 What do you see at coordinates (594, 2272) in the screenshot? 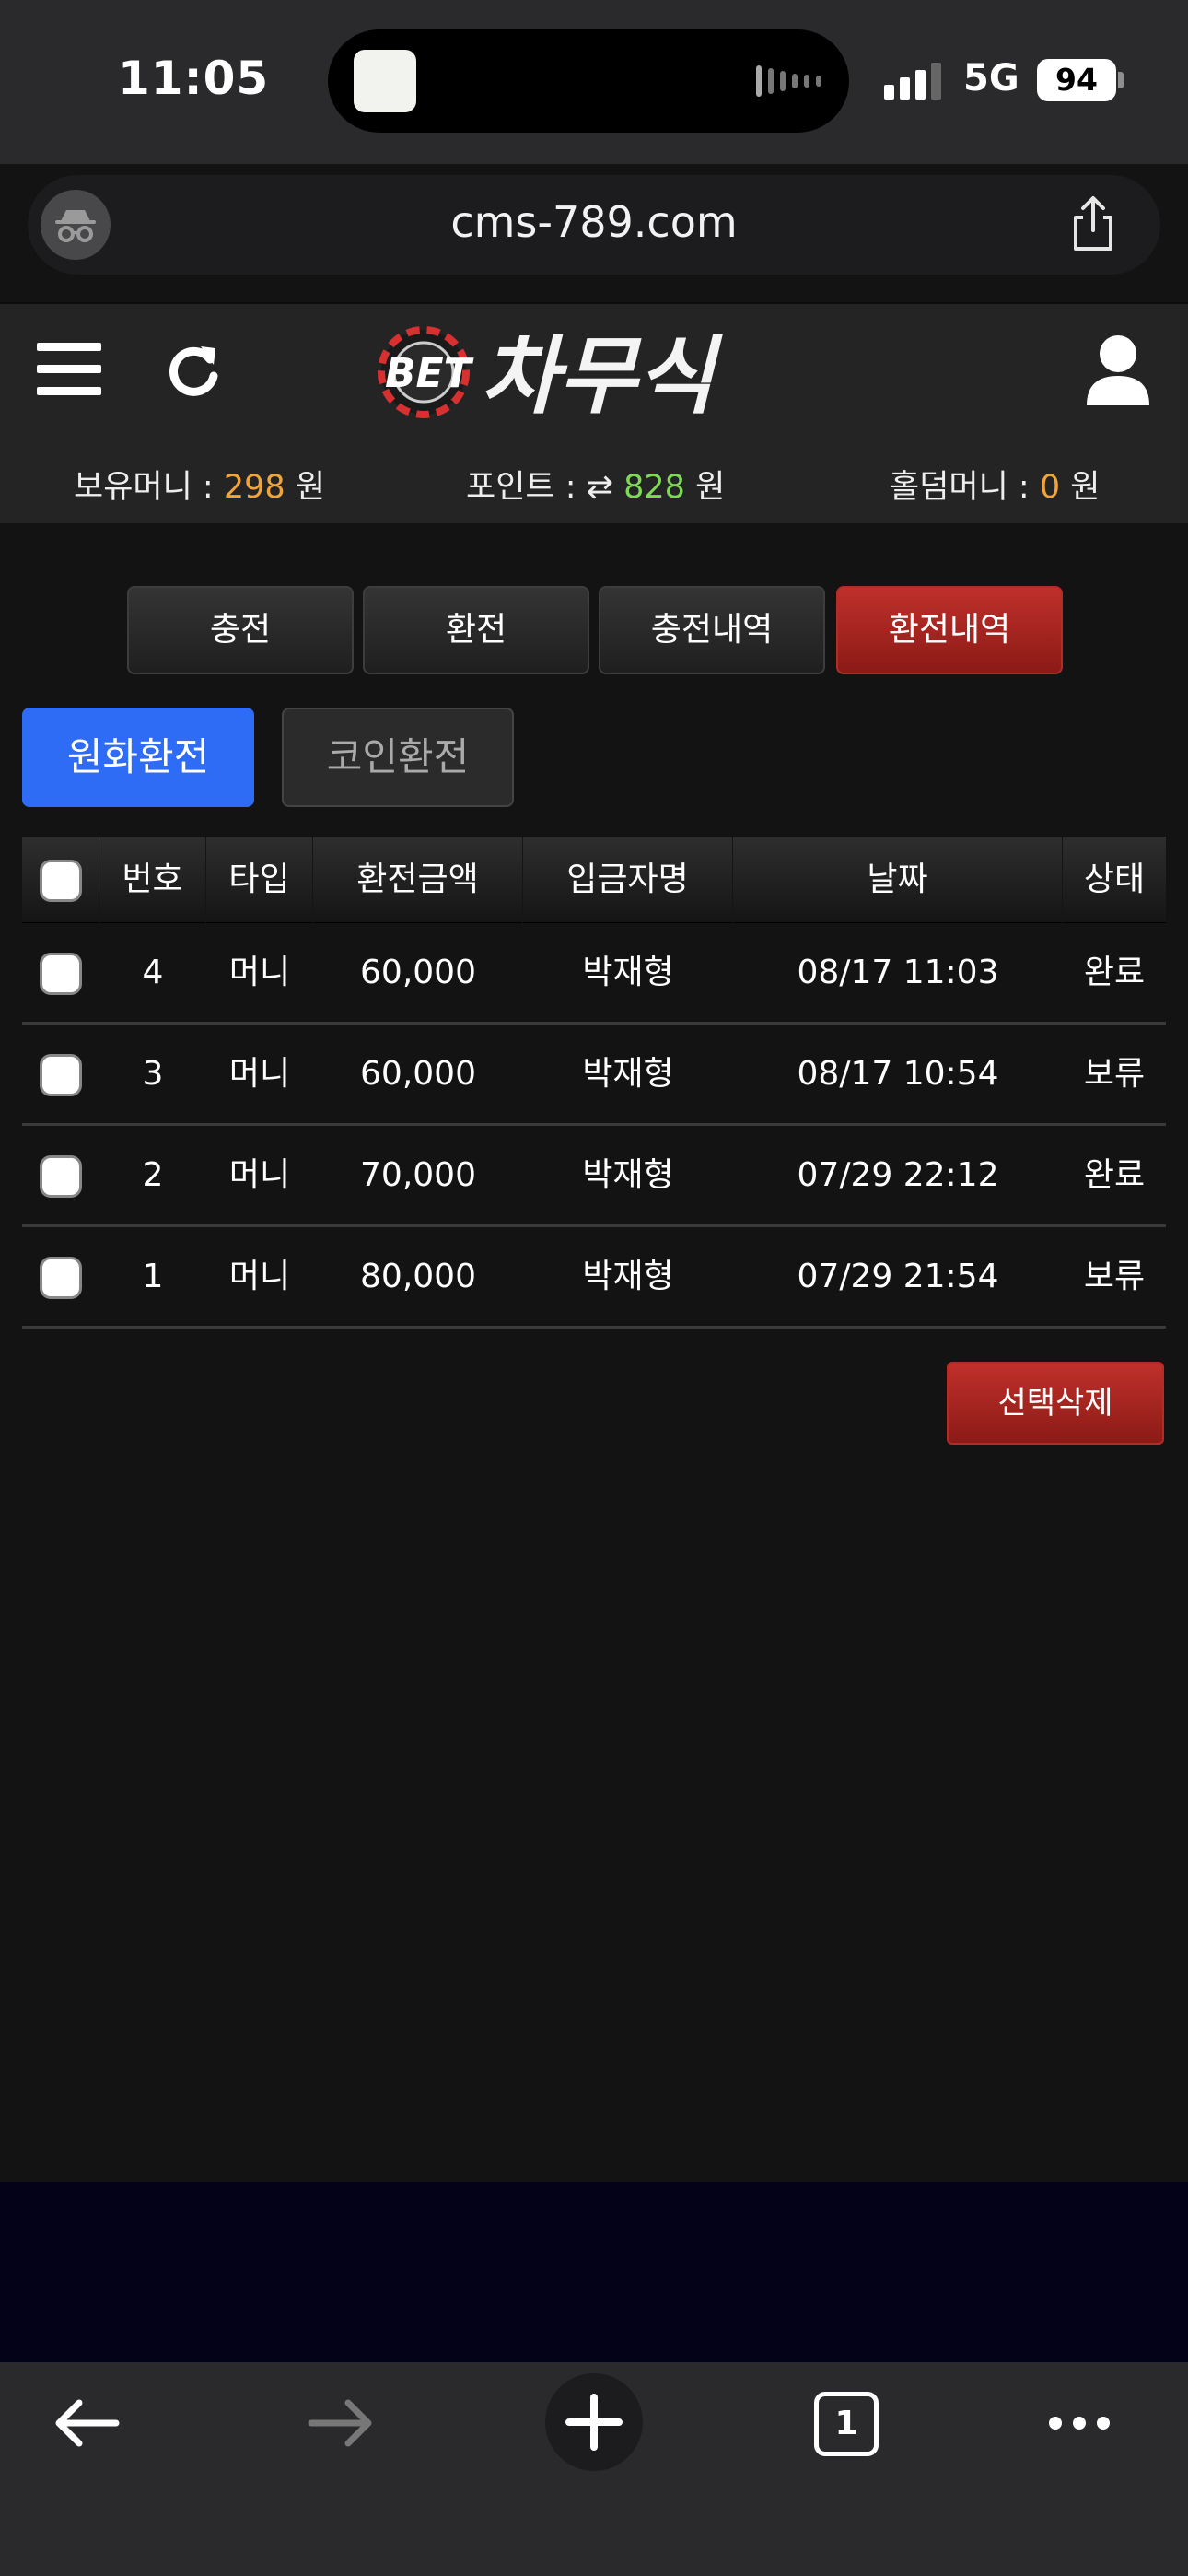
I see `footer-band` at bounding box center [594, 2272].